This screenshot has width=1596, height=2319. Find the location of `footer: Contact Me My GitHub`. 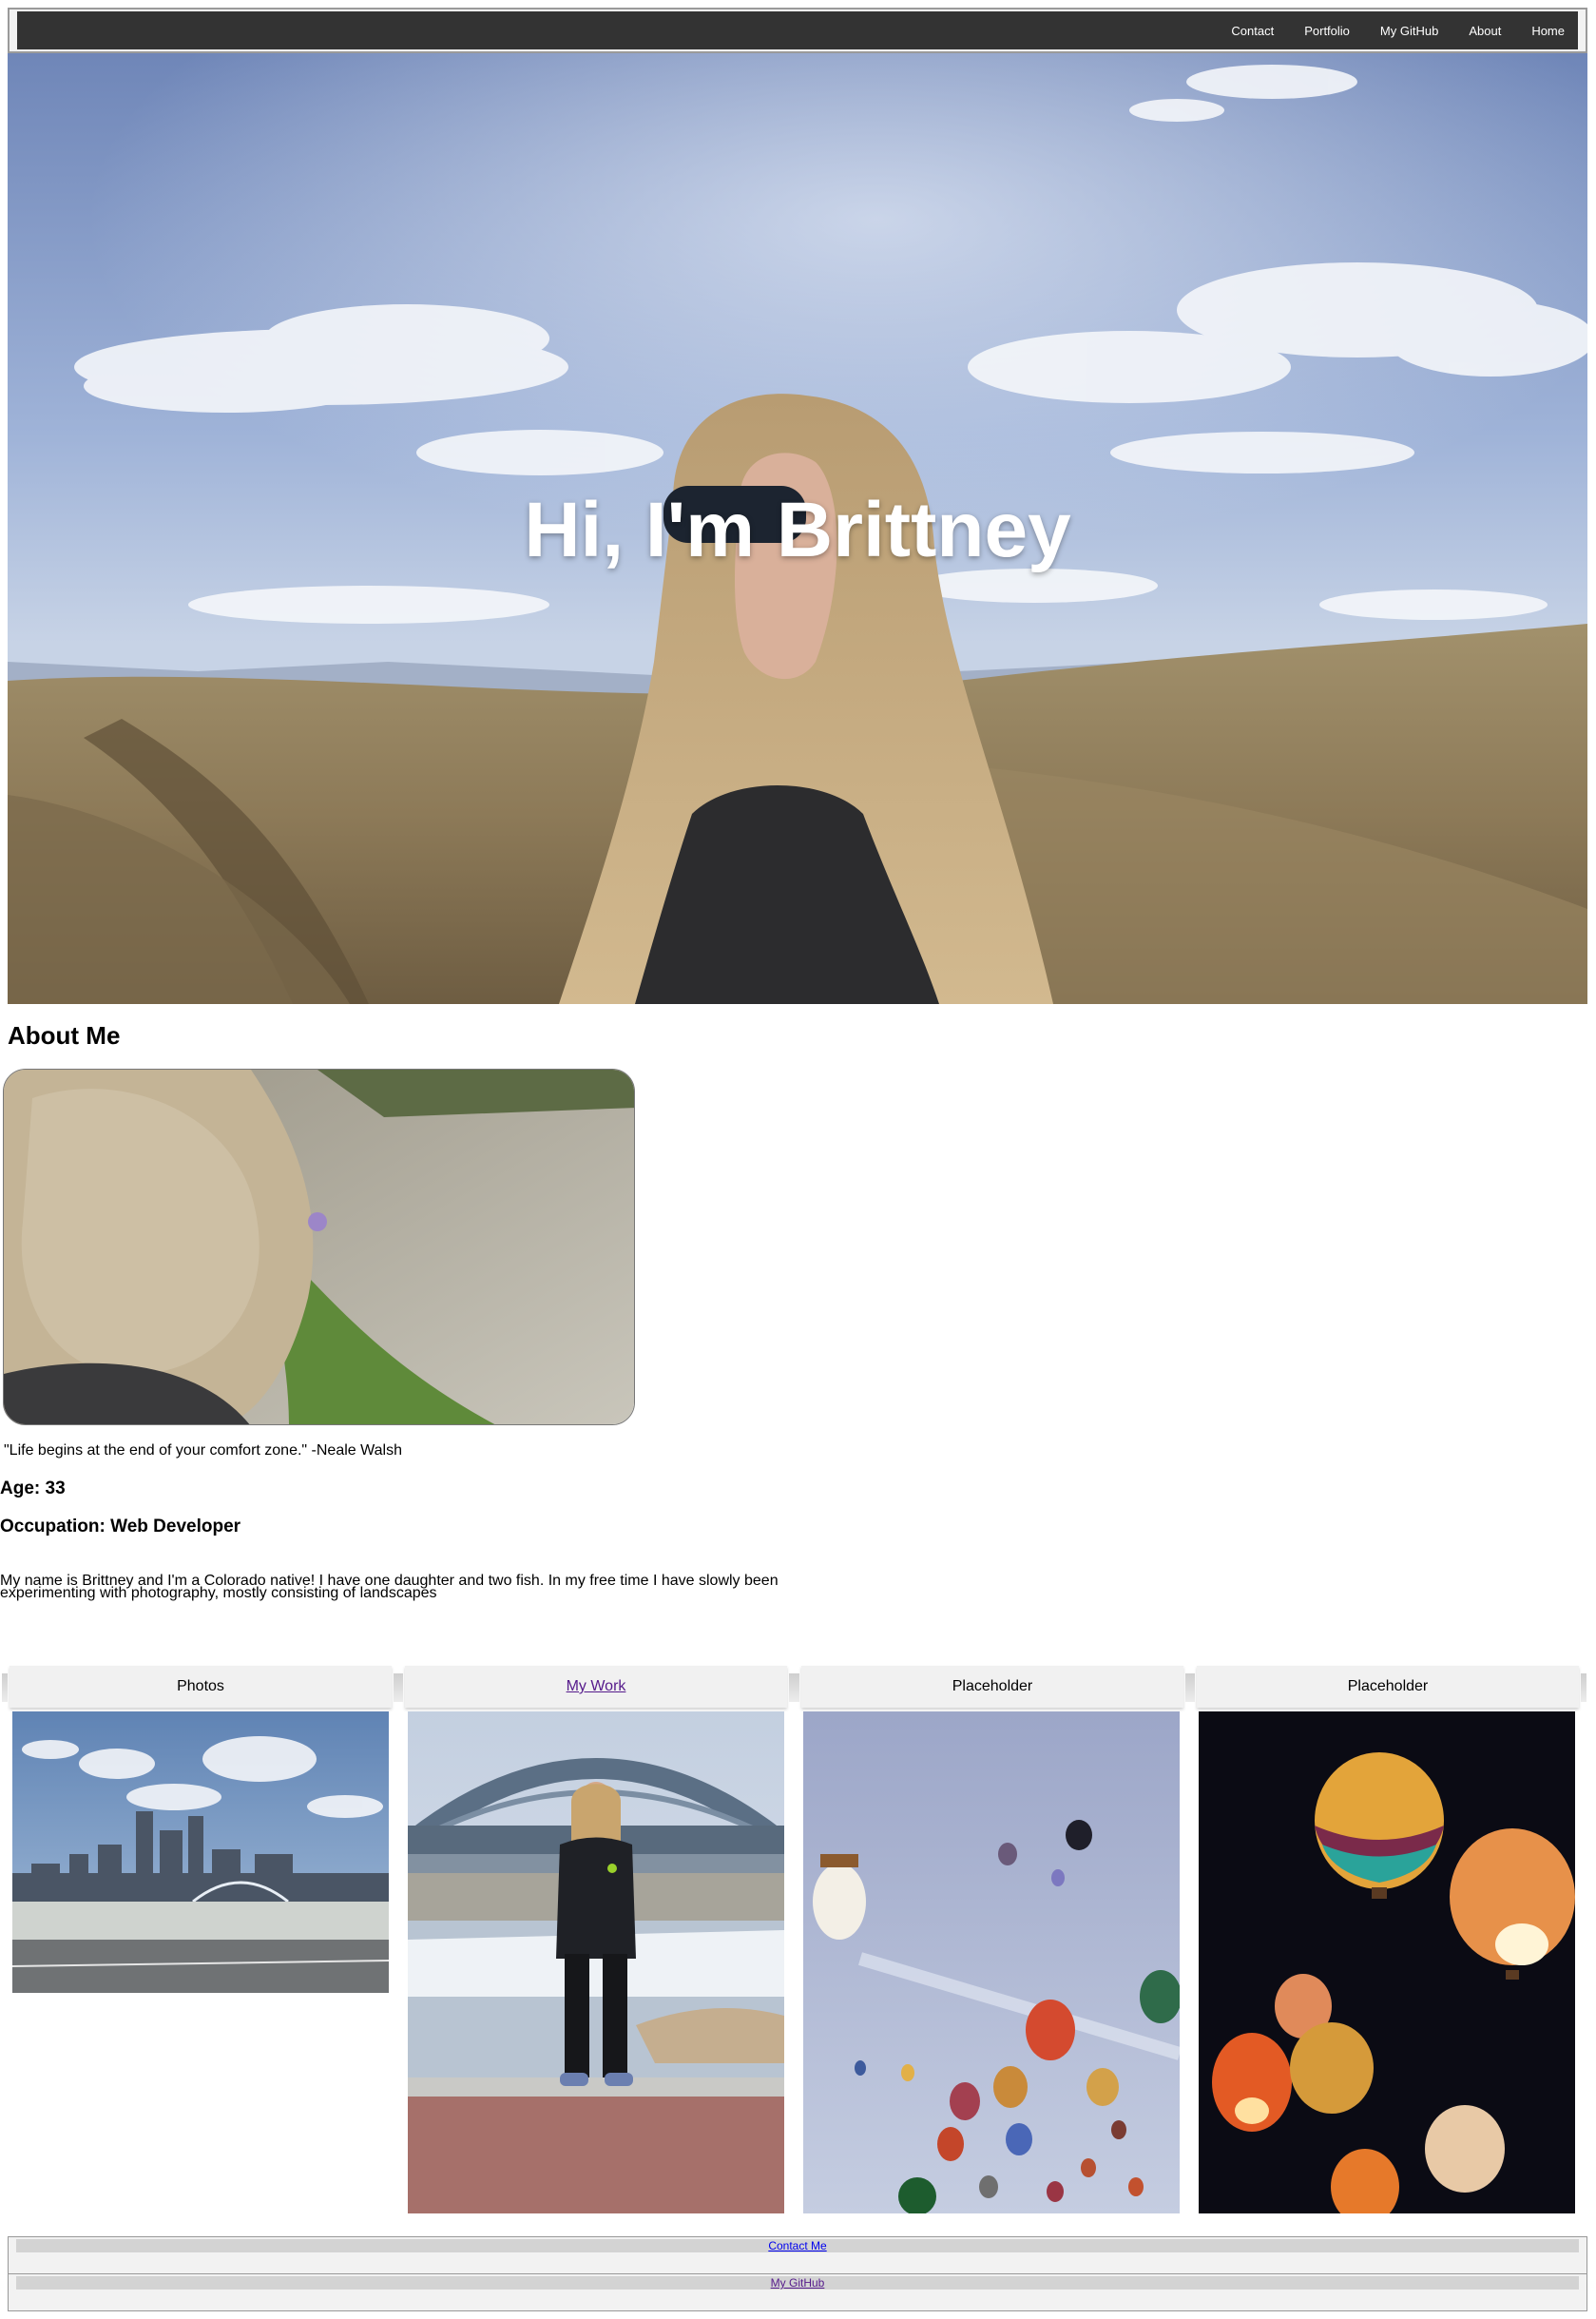

footer: Contact Me My GitHub is located at coordinates (797, 2274).